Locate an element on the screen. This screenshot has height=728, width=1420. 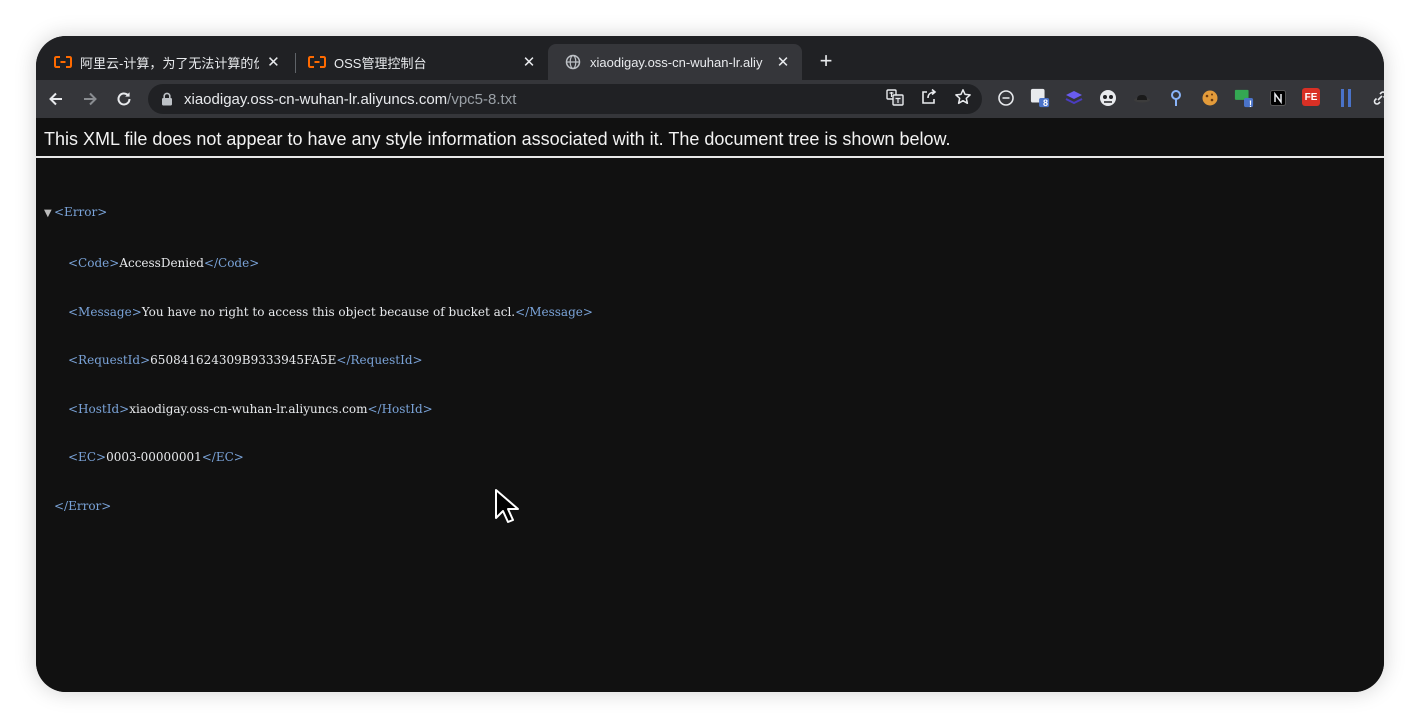
monitor-extension-icon: ! is located at coordinates (1244, 98).